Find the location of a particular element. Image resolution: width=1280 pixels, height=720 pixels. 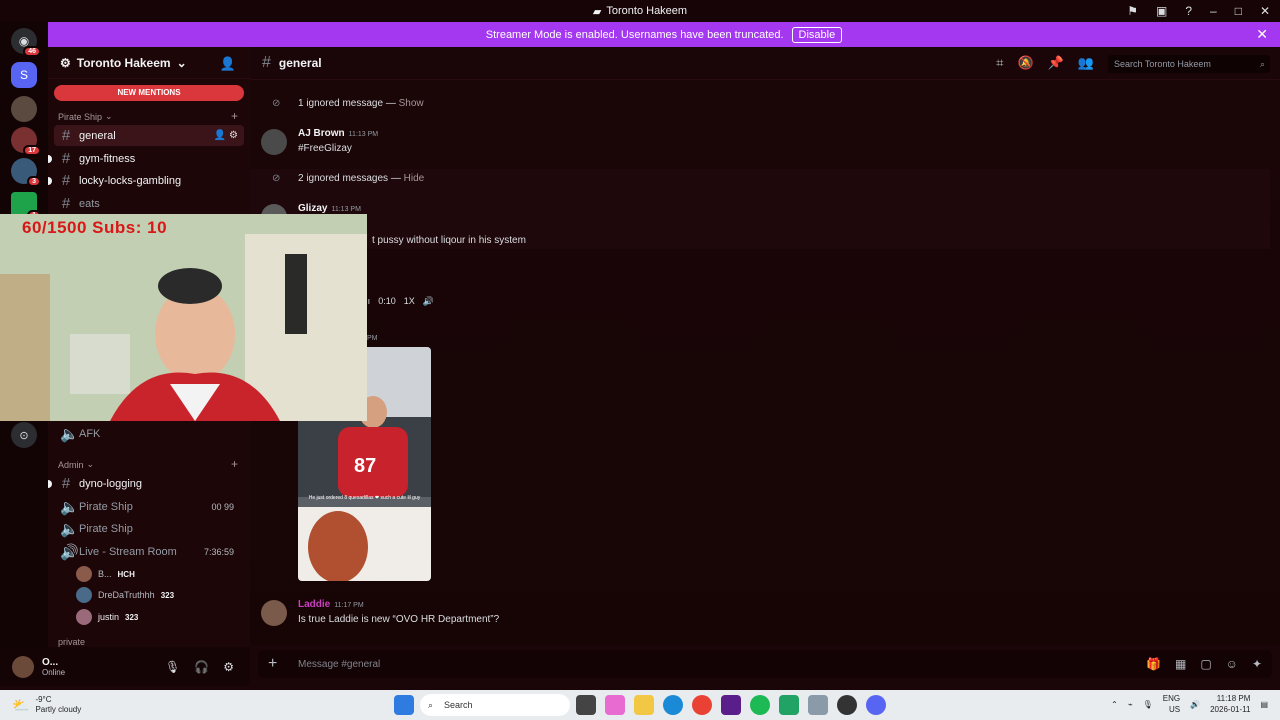

edge-icon is located at coordinates (673, 705).